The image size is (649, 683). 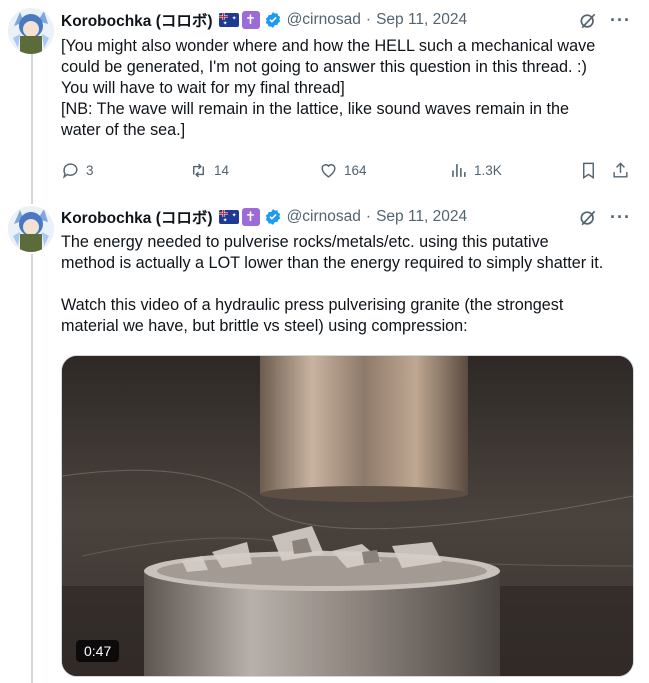 I want to click on reply-button: 3, so click(x=77, y=170).